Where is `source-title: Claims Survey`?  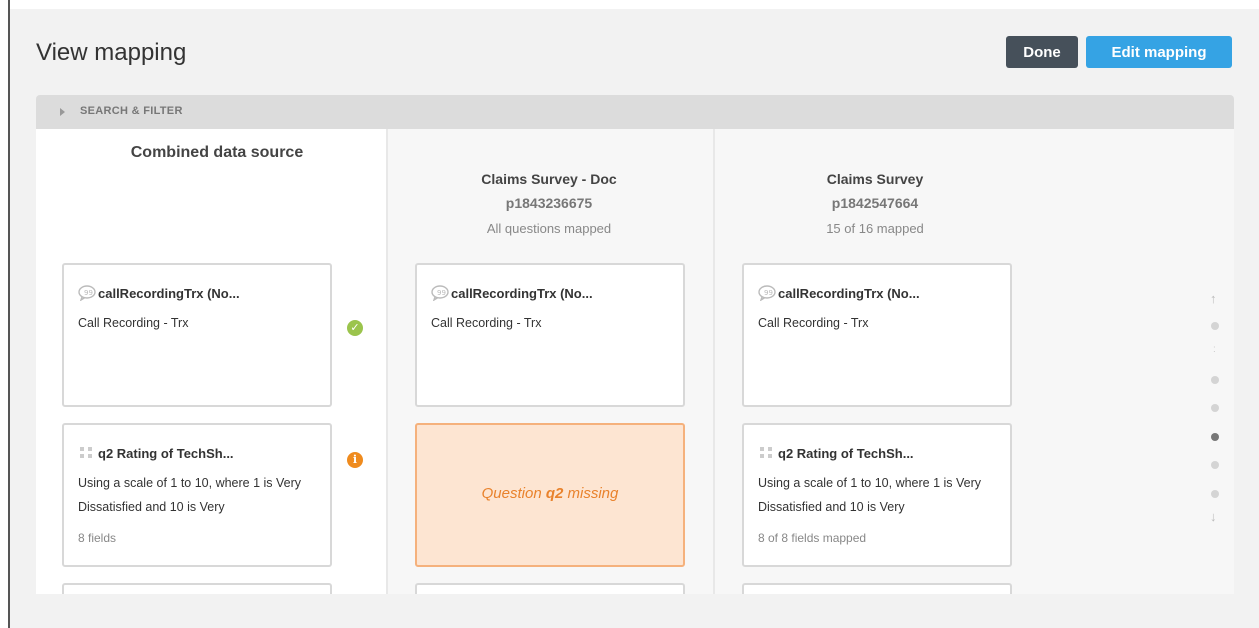
source-title: Claims Survey is located at coordinates (875, 179).